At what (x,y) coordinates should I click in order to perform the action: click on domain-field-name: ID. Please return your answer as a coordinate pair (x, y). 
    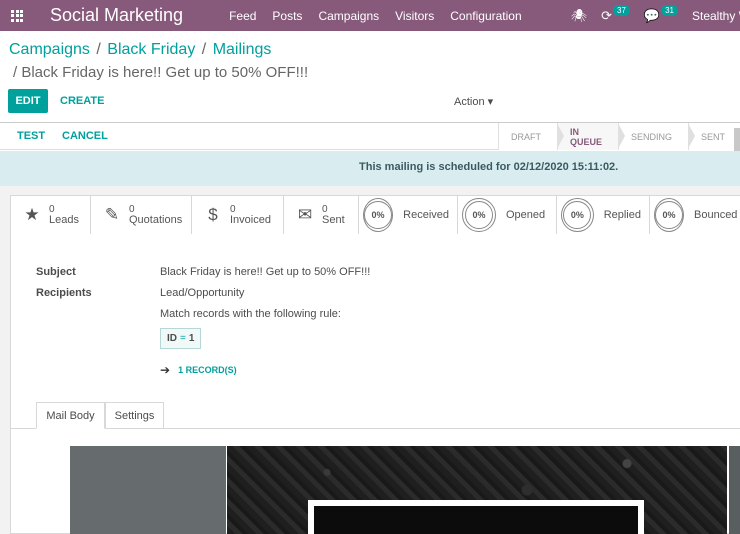
    Looking at the image, I should click on (172, 338).